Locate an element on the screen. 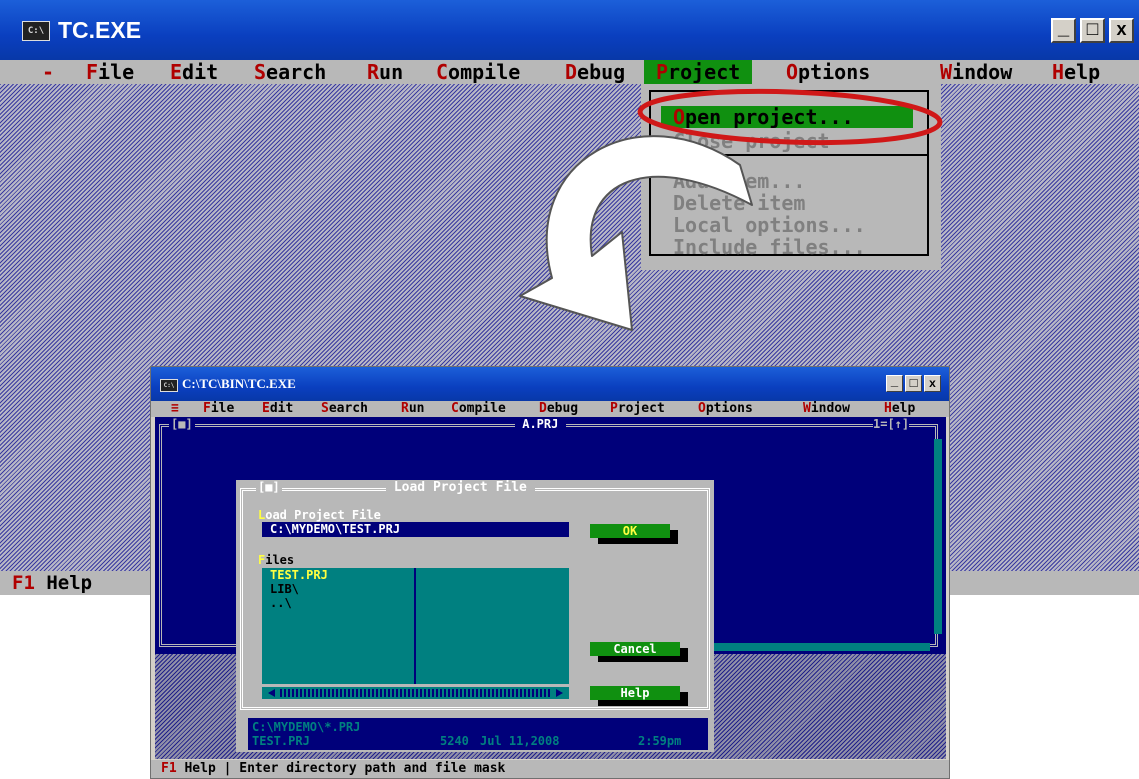  cancel-button: Cancel is located at coordinates (635, 649).